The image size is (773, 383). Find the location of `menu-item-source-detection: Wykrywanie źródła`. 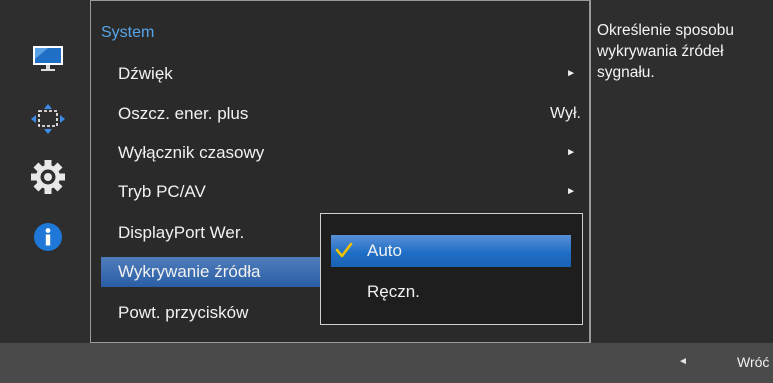

menu-item-source-detection: Wykrywanie źródła is located at coordinates (216, 272).